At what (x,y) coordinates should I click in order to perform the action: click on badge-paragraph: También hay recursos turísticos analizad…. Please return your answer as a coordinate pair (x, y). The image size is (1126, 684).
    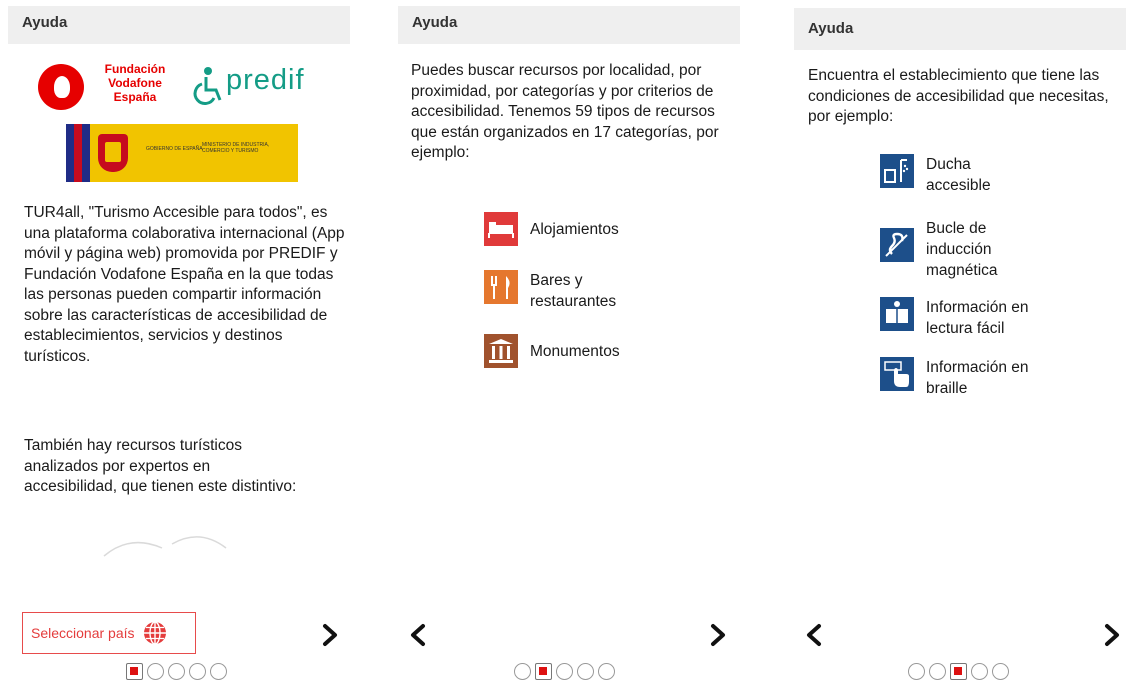
    Looking at the image, I should click on (160, 466).